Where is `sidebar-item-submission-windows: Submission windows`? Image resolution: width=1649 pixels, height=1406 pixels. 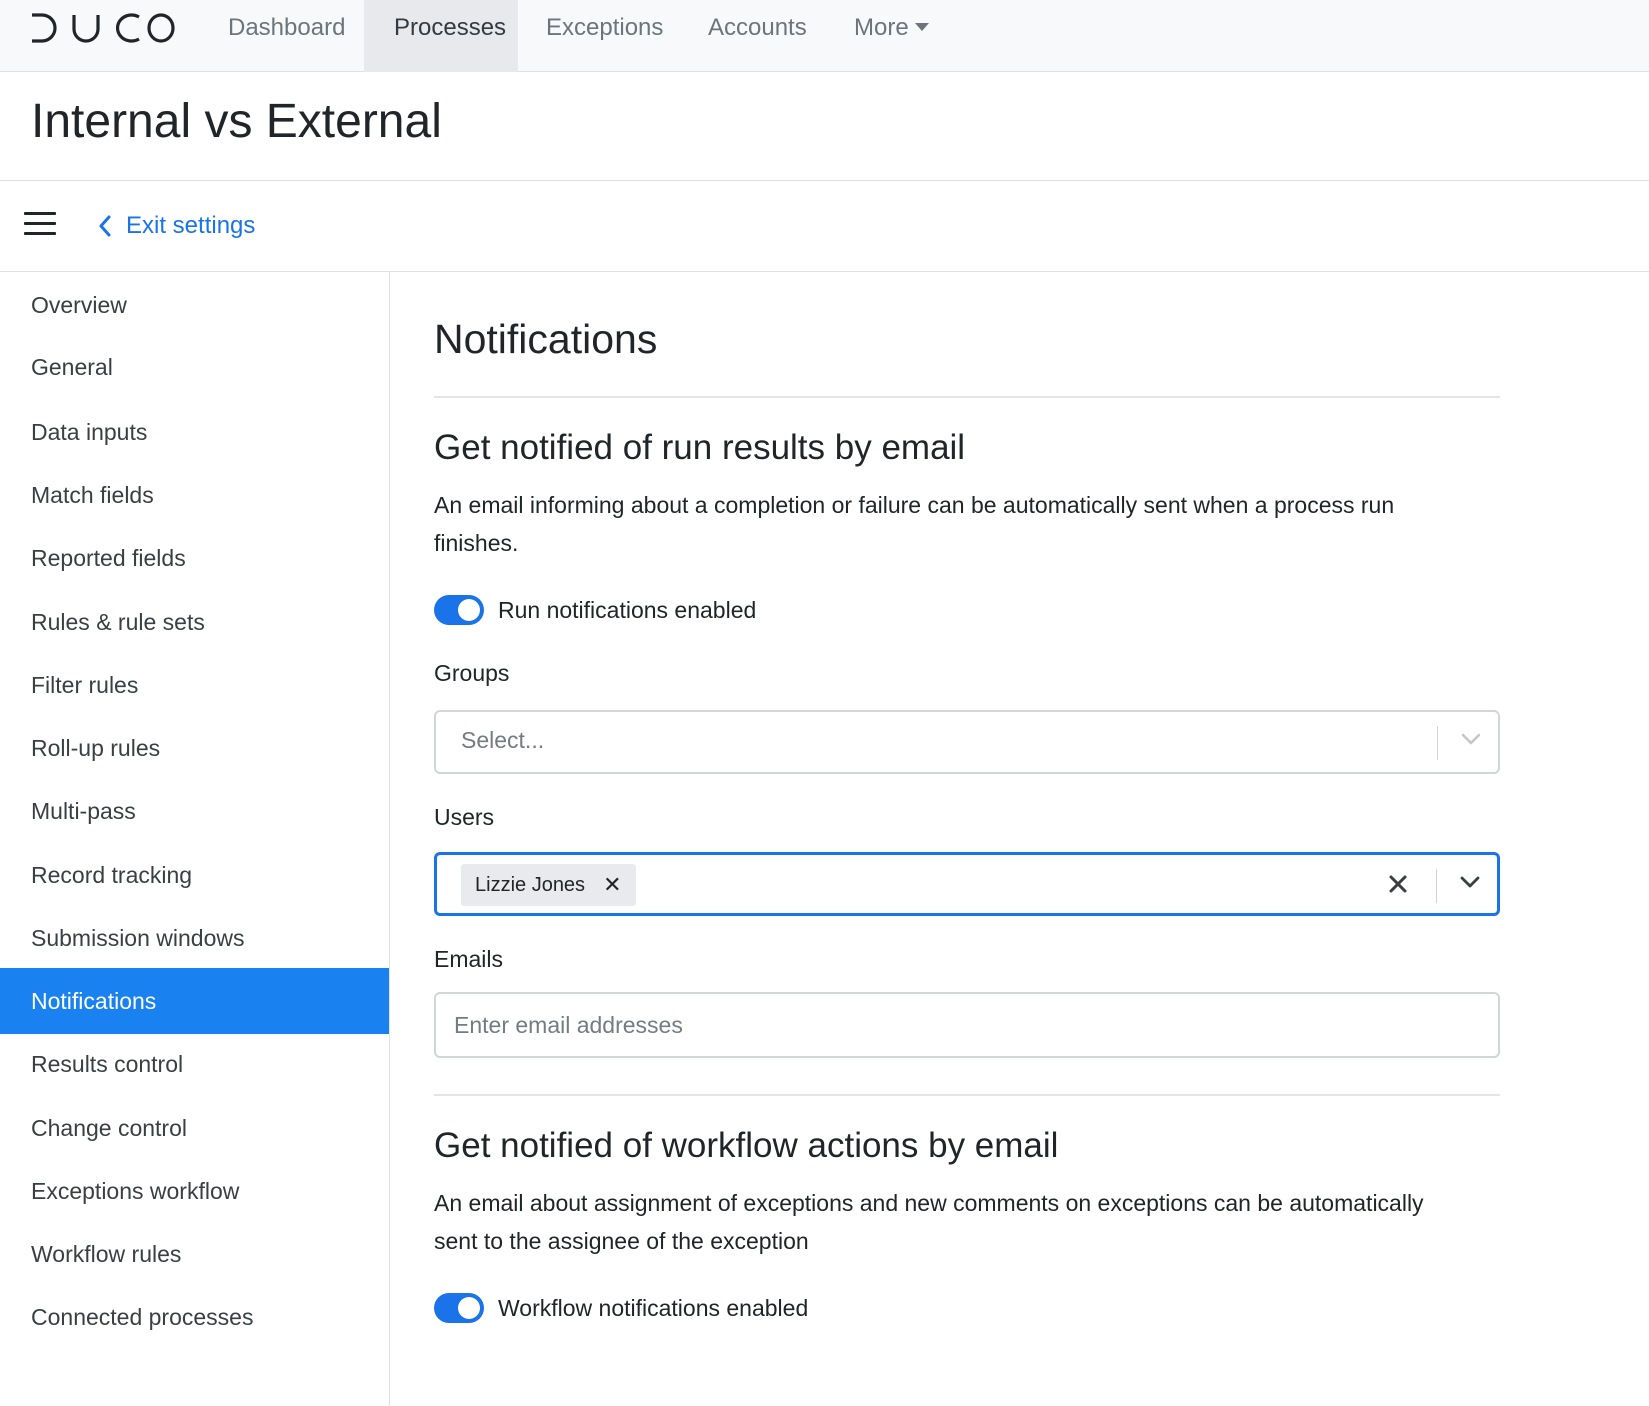
sidebar-item-submission-windows: Submission windows is located at coordinates (194, 938).